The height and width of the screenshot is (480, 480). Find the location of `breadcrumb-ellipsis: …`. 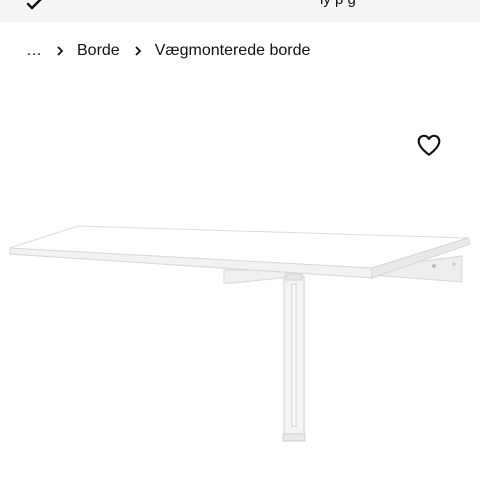

breadcrumb-ellipsis: … is located at coordinates (34, 51).